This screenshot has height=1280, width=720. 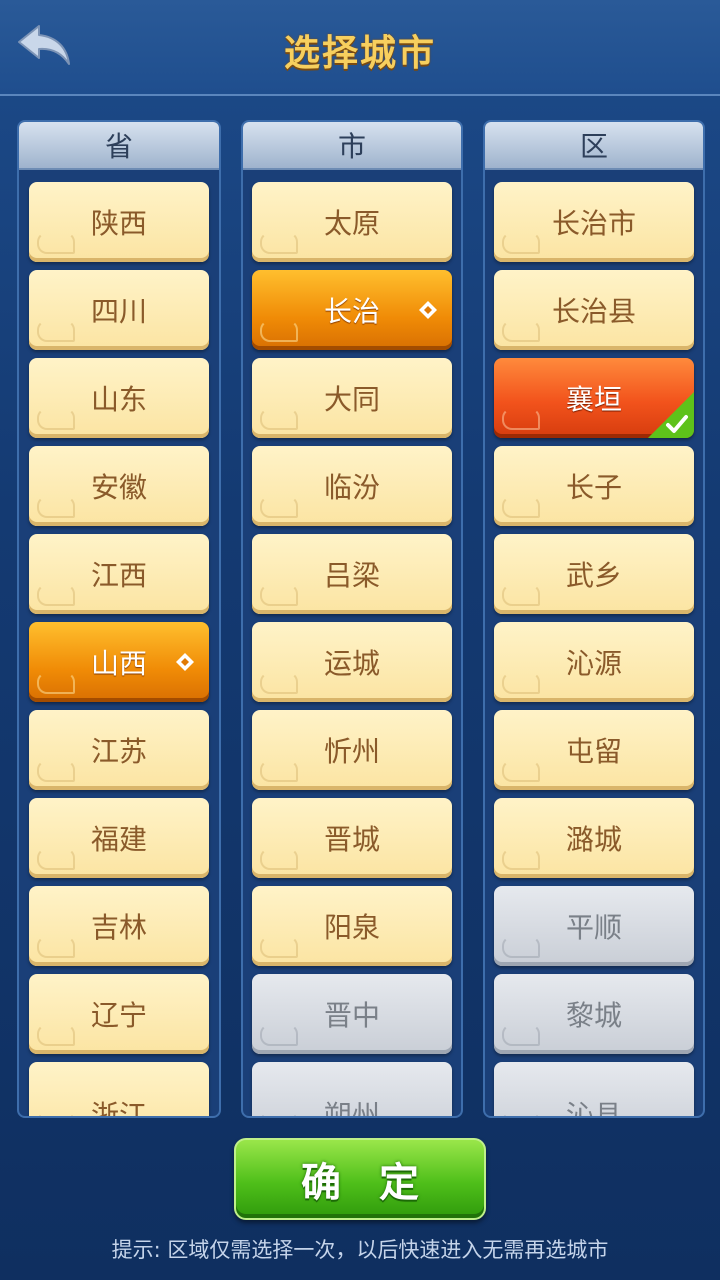 What do you see at coordinates (594, 222) in the screenshot?
I see `district-item: 长治市` at bounding box center [594, 222].